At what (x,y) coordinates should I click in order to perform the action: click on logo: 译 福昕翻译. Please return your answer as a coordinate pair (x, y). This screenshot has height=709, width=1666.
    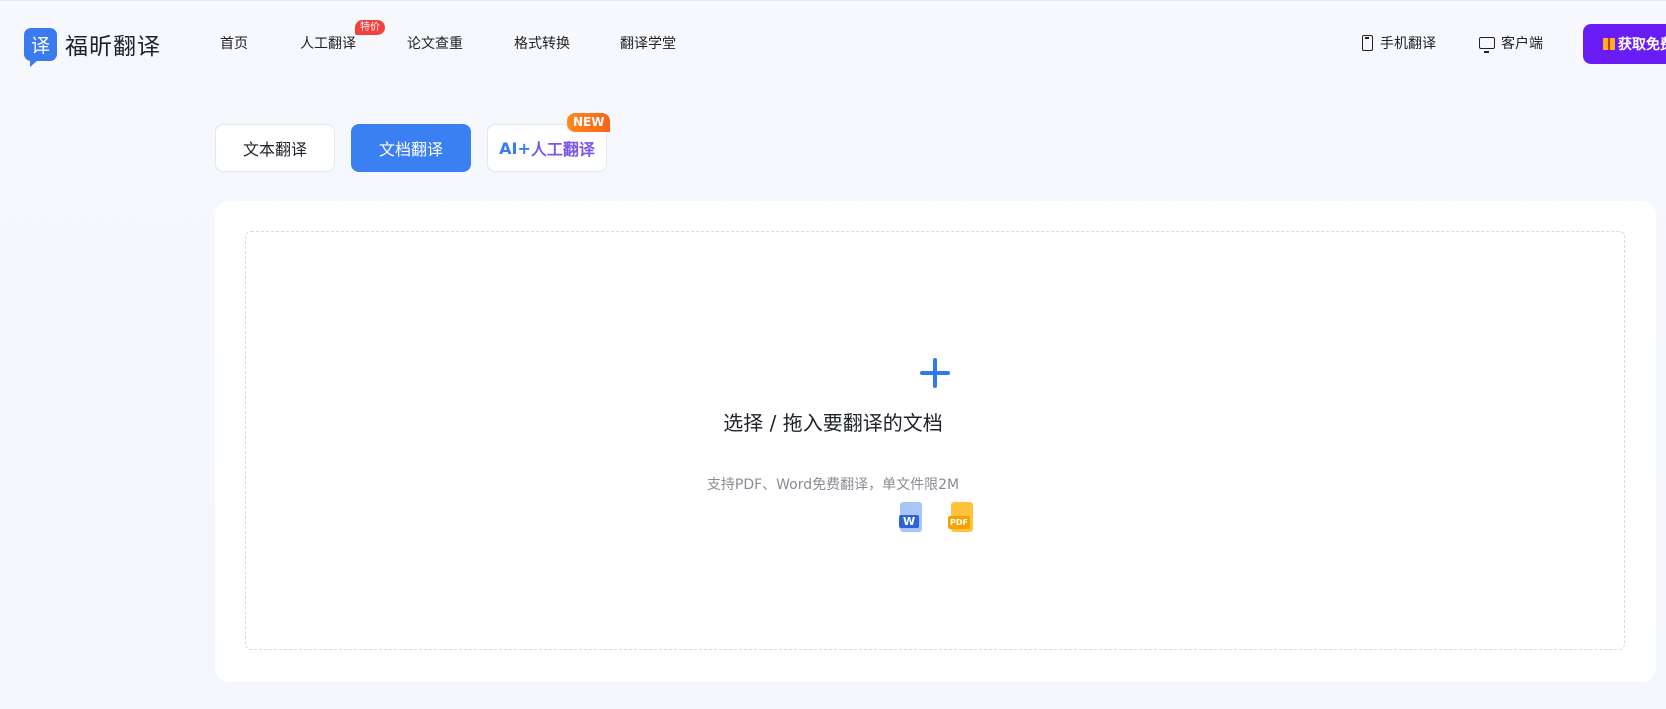
    Looking at the image, I should click on (92, 47).